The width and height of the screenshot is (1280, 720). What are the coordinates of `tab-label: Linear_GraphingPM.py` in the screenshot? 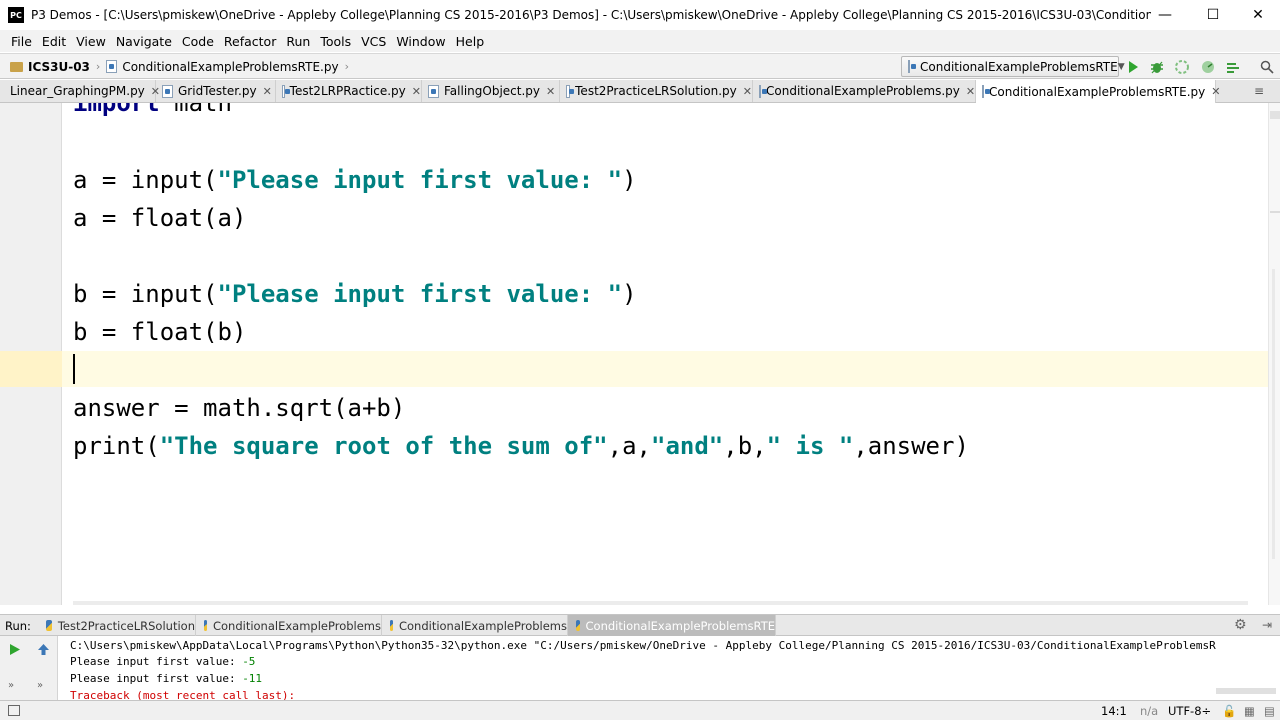 It's located at (77, 91).